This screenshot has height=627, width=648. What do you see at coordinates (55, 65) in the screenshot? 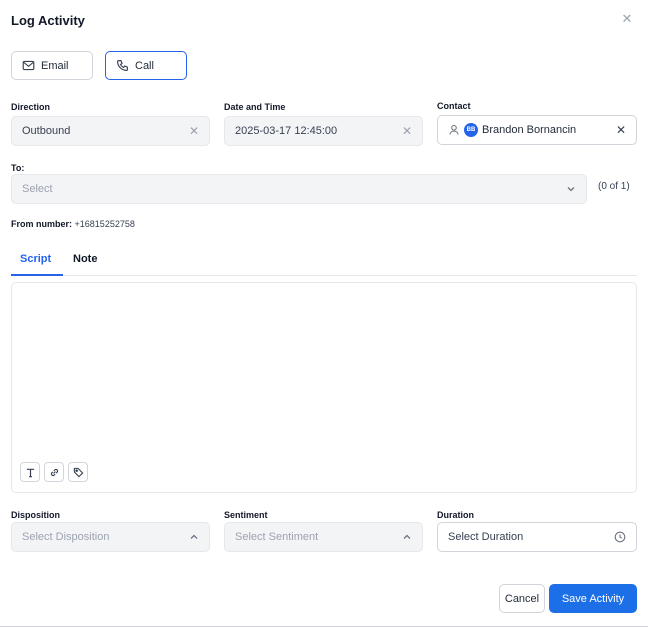
I see `email-type-label: Email` at bounding box center [55, 65].